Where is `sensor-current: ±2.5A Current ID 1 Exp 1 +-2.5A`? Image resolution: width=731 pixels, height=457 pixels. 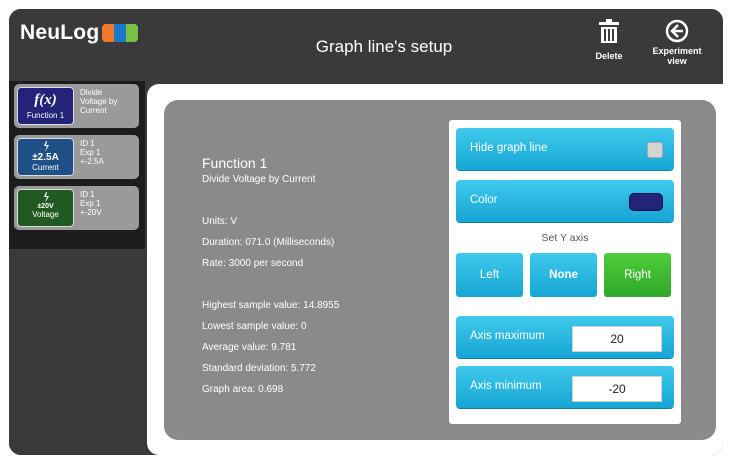 sensor-current: ±2.5A Current ID 1 Exp 1 +-2.5A is located at coordinates (76, 157).